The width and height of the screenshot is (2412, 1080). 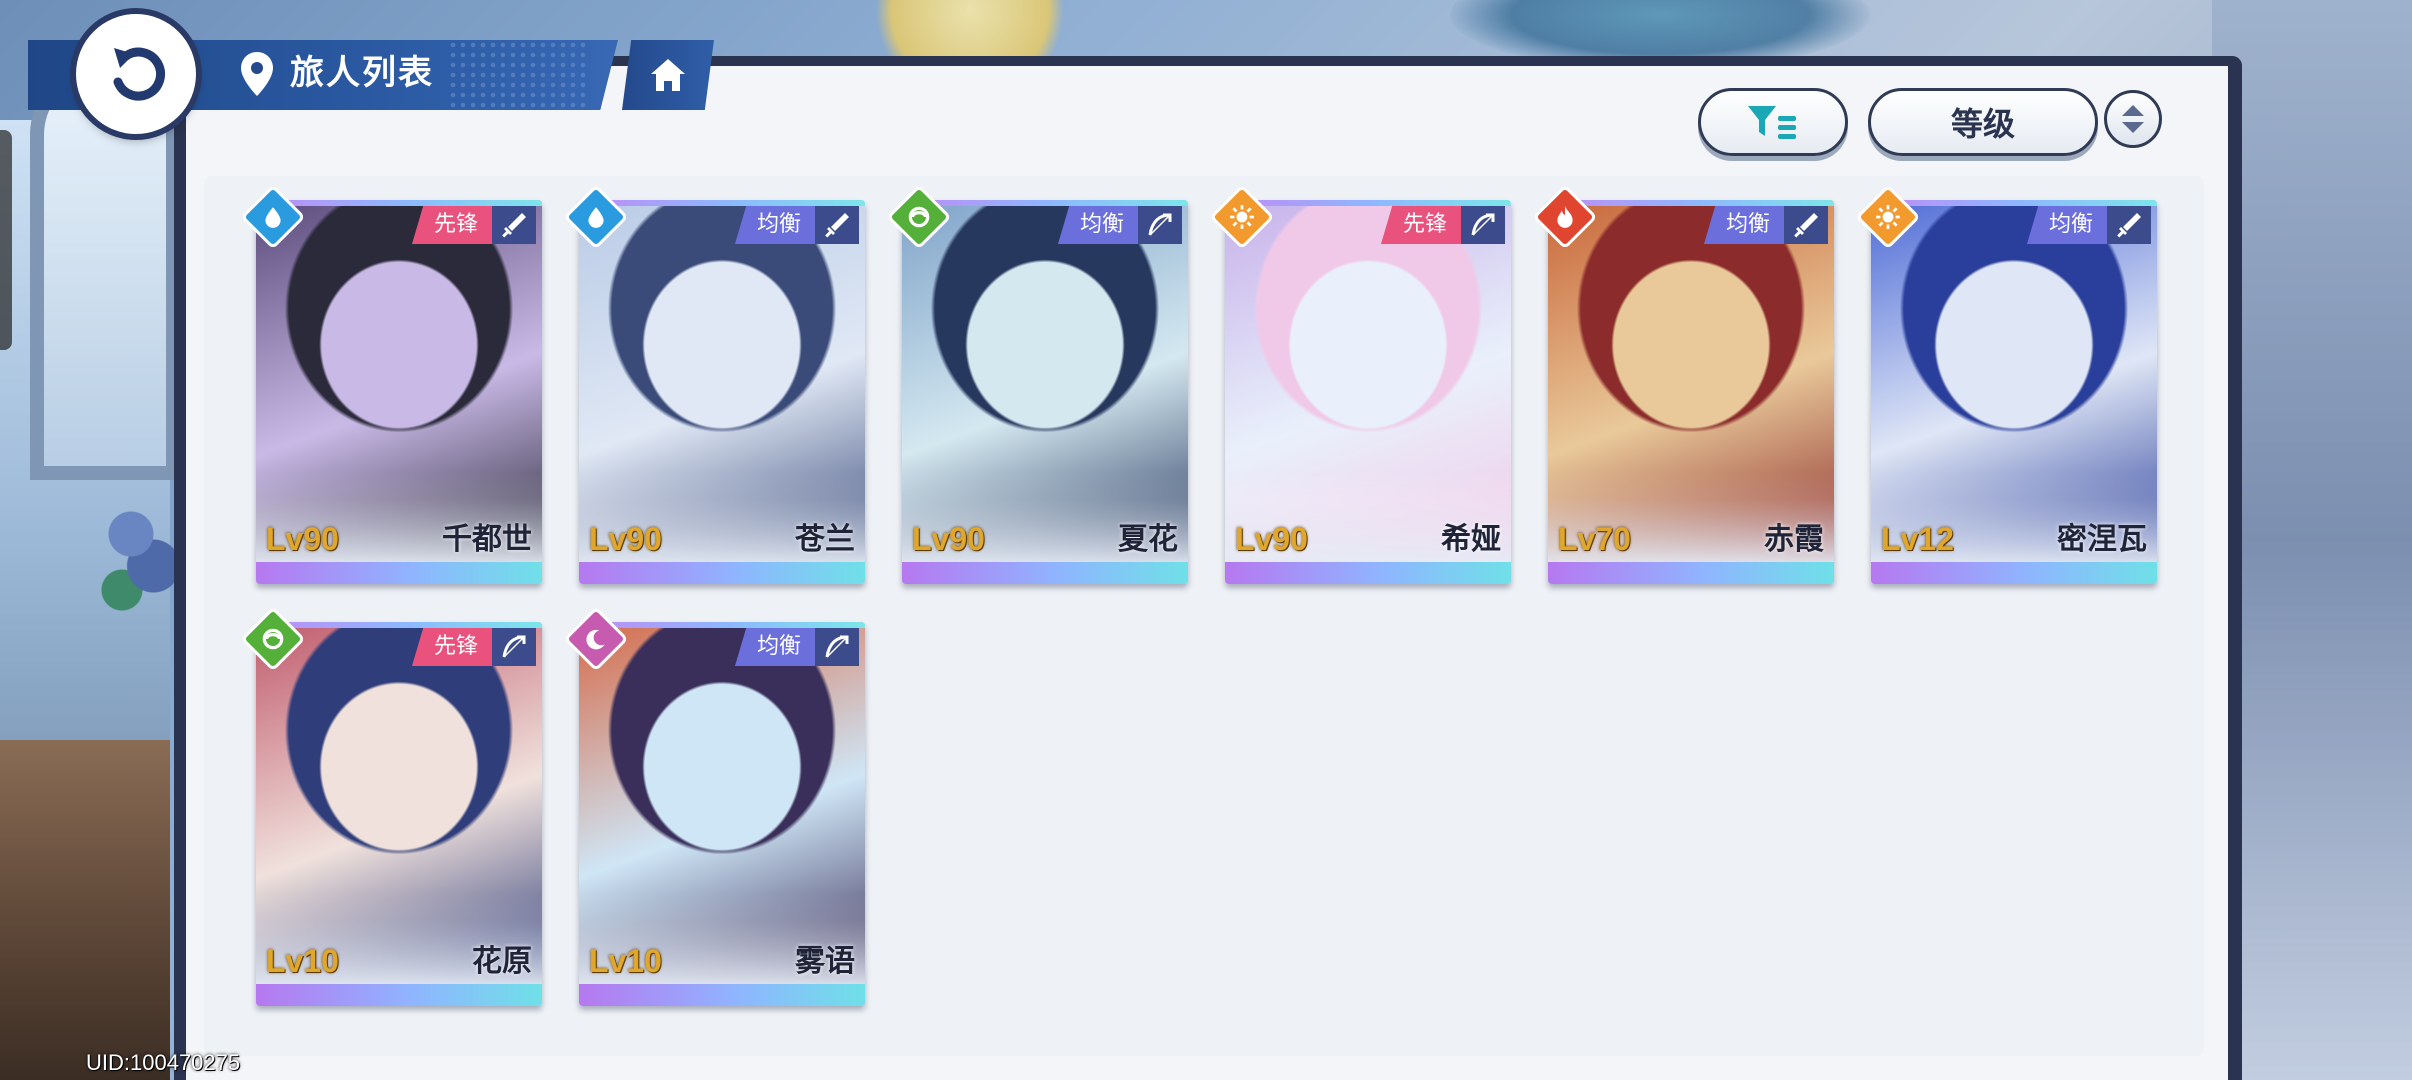 What do you see at coordinates (487, 539) in the screenshot?
I see `character-name: 千都世` at bounding box center [487, 539].